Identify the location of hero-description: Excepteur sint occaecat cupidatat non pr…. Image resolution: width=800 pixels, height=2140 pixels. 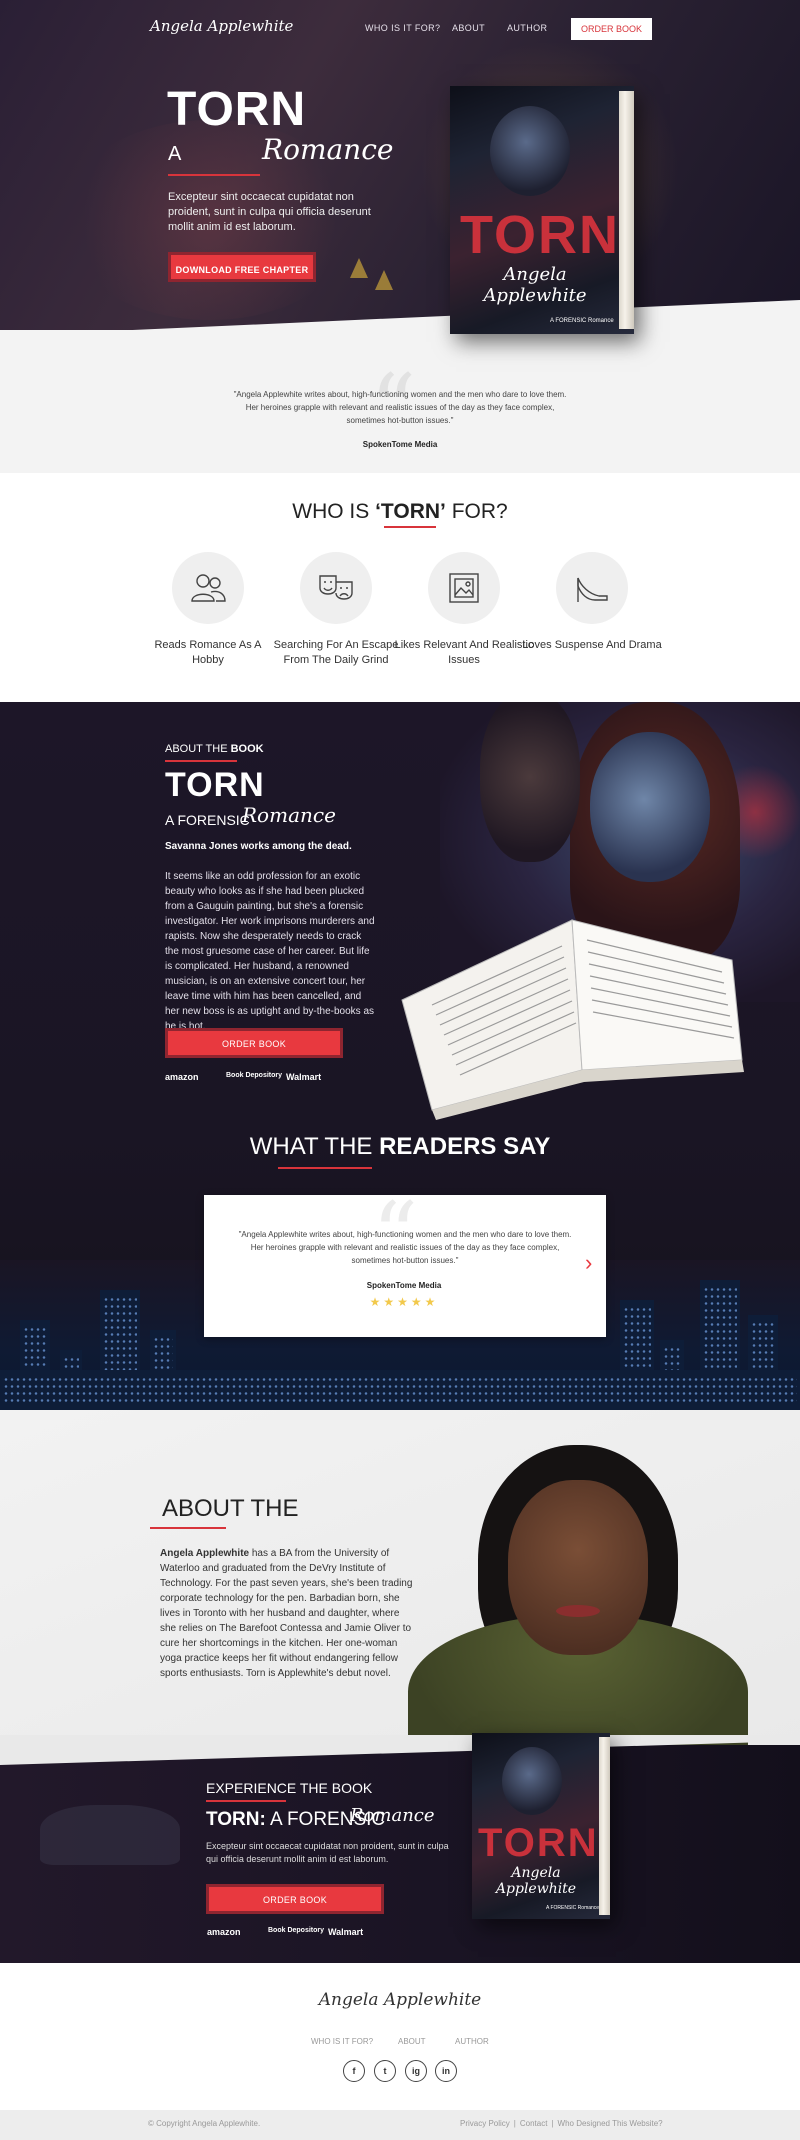
(269, 212).